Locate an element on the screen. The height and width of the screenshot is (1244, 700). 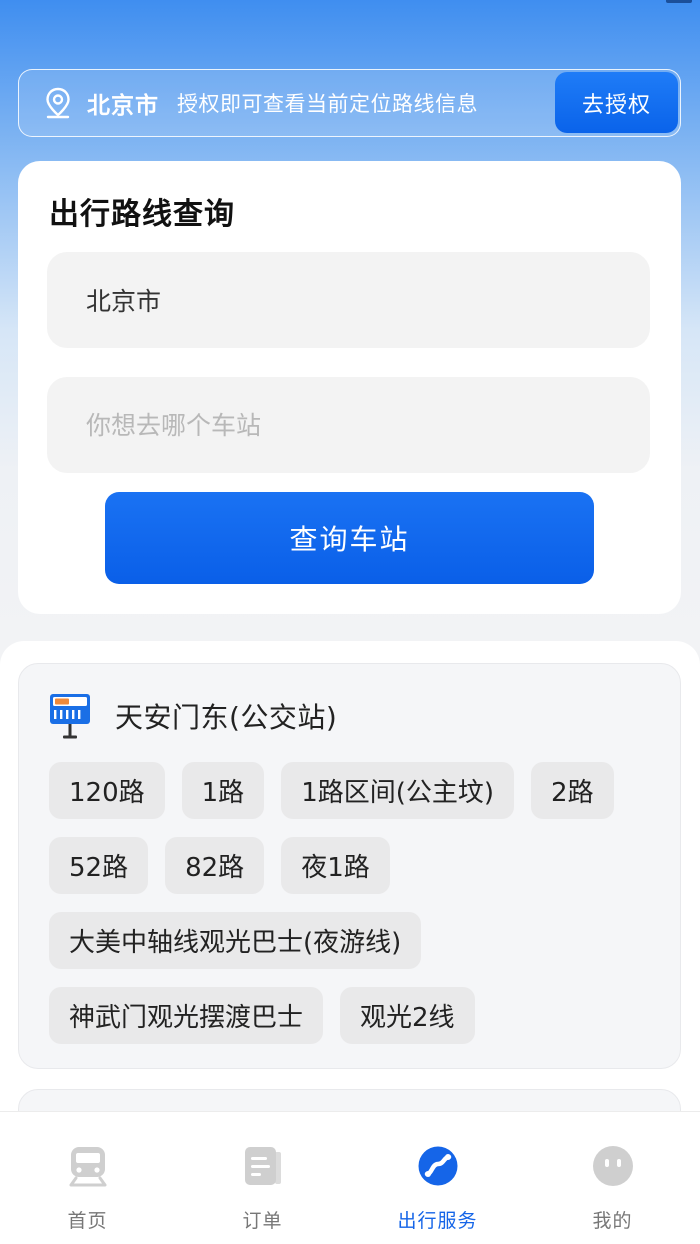
tab-travel-service: 出行服务 is located at coordinates (437, 1178).